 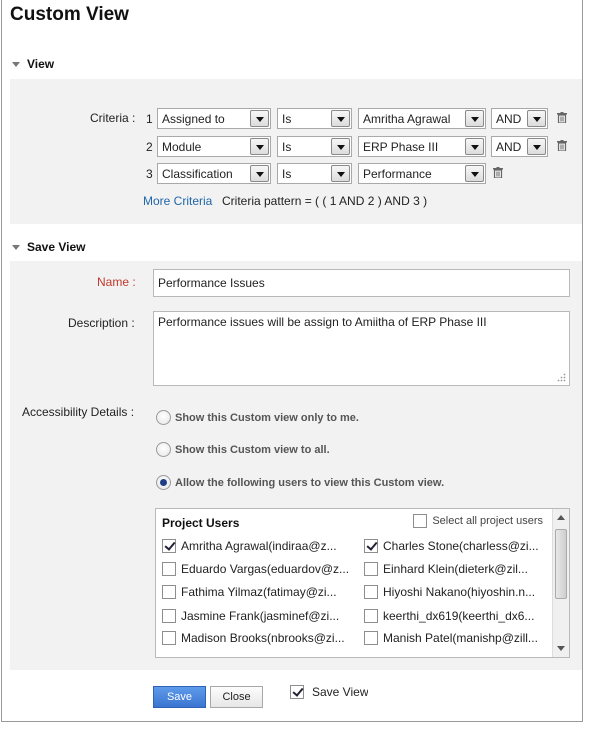 What do you see at coordinates (422, 173) in the screenshot?
I see `criteria-value-select: Performance` at bounding box center [422, 173].